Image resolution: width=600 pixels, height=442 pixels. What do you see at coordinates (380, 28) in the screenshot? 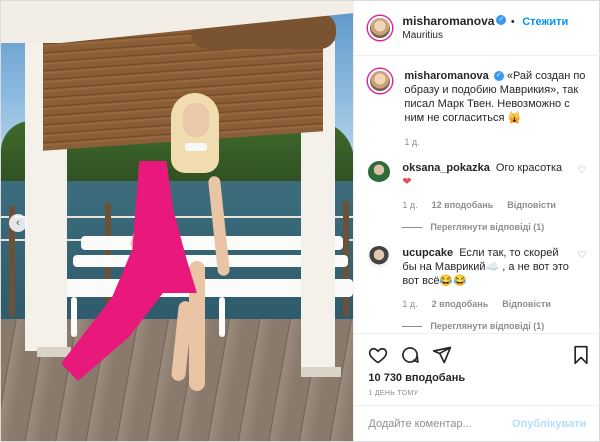
I see `avatar` at bounding box center [380, 28].